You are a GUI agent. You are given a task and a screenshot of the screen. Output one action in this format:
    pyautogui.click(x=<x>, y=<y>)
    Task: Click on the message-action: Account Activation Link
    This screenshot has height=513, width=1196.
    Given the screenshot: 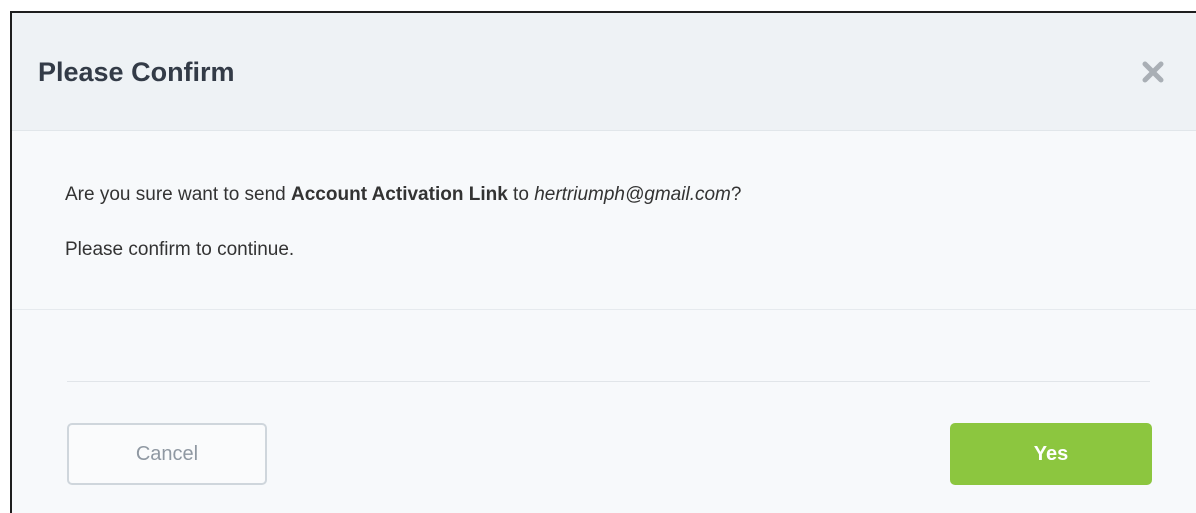 What is the action you would take?
    pyautogui.click(x=399, y=194)
    